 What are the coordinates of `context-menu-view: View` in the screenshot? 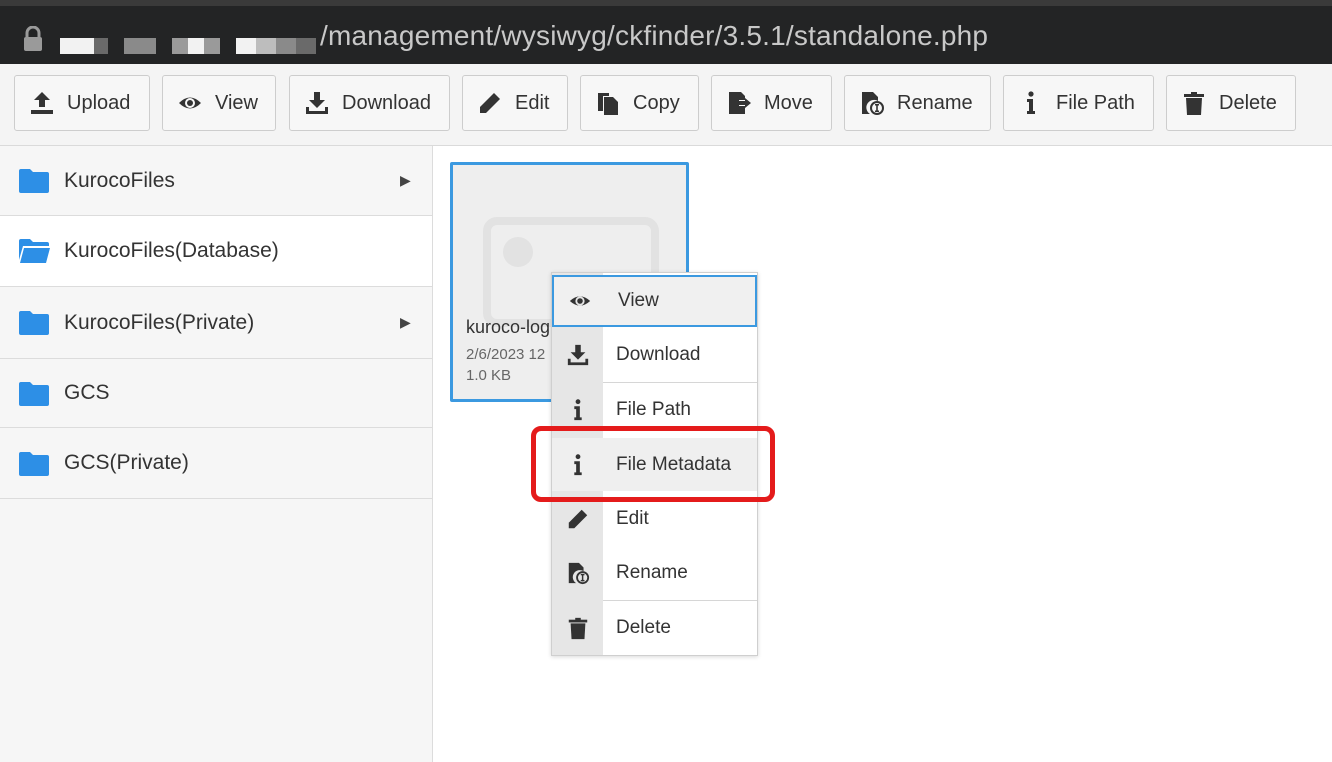 It's located at (654, 301).